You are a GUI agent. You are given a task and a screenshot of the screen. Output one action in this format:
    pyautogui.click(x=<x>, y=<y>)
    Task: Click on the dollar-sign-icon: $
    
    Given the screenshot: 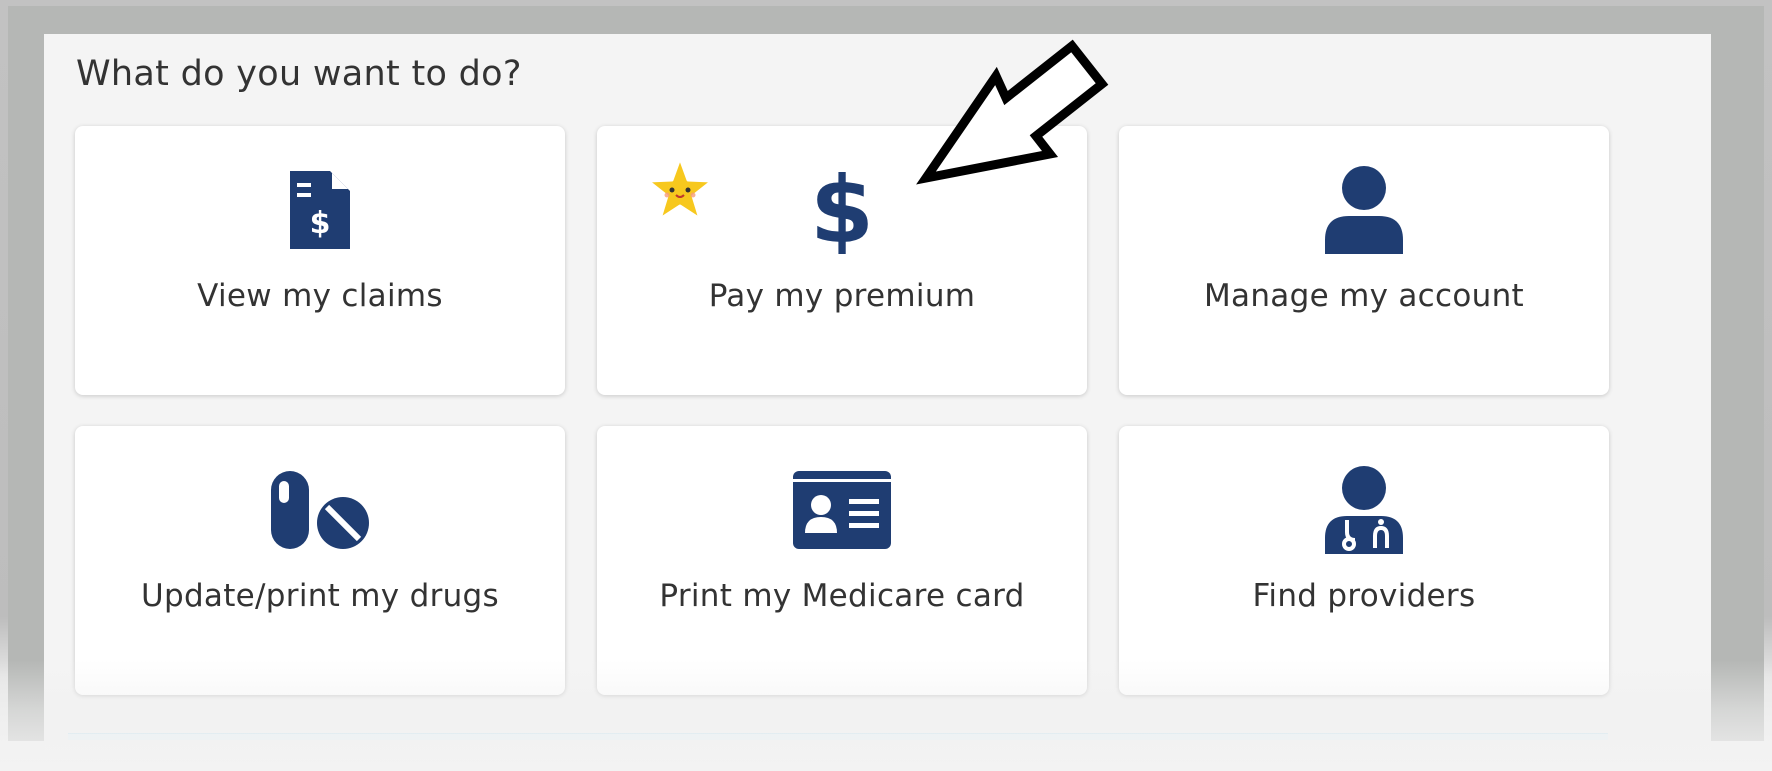 What is the action you would take?
    pyautogui.click(x=842, y=210)
    